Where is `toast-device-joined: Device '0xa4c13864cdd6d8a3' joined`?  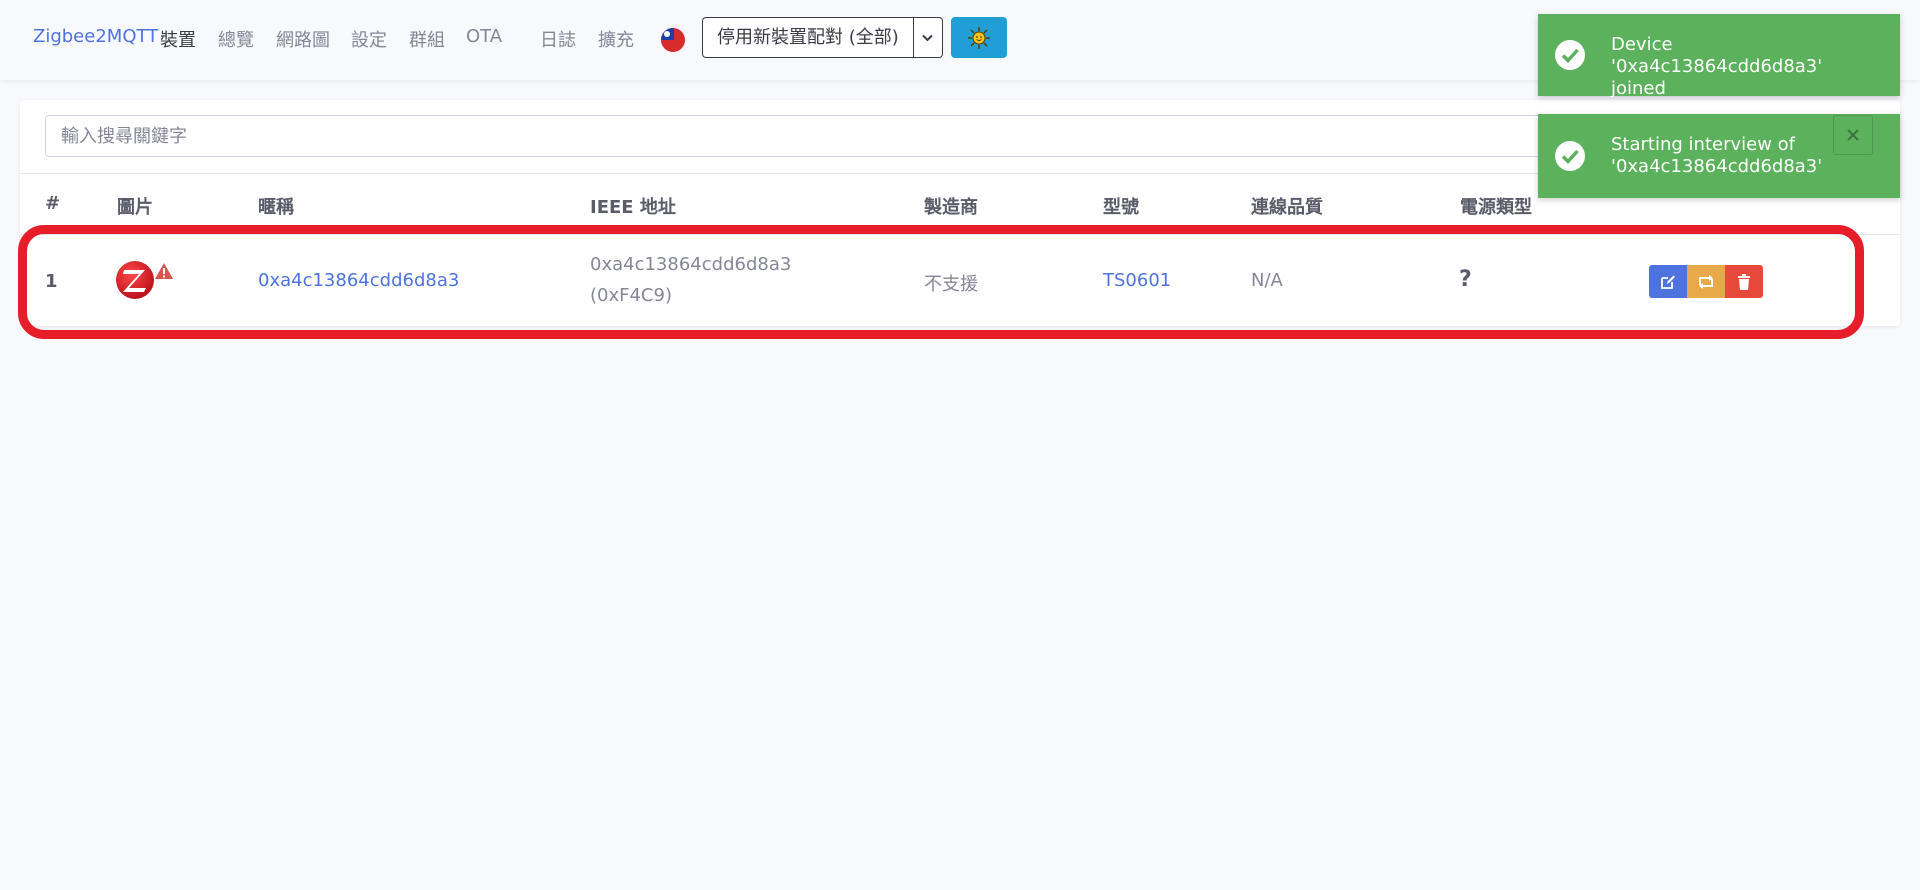 toast-device-joined: Device '0xa4c13864cdd6d8a3' joined is located at coordinates (1719, 56).